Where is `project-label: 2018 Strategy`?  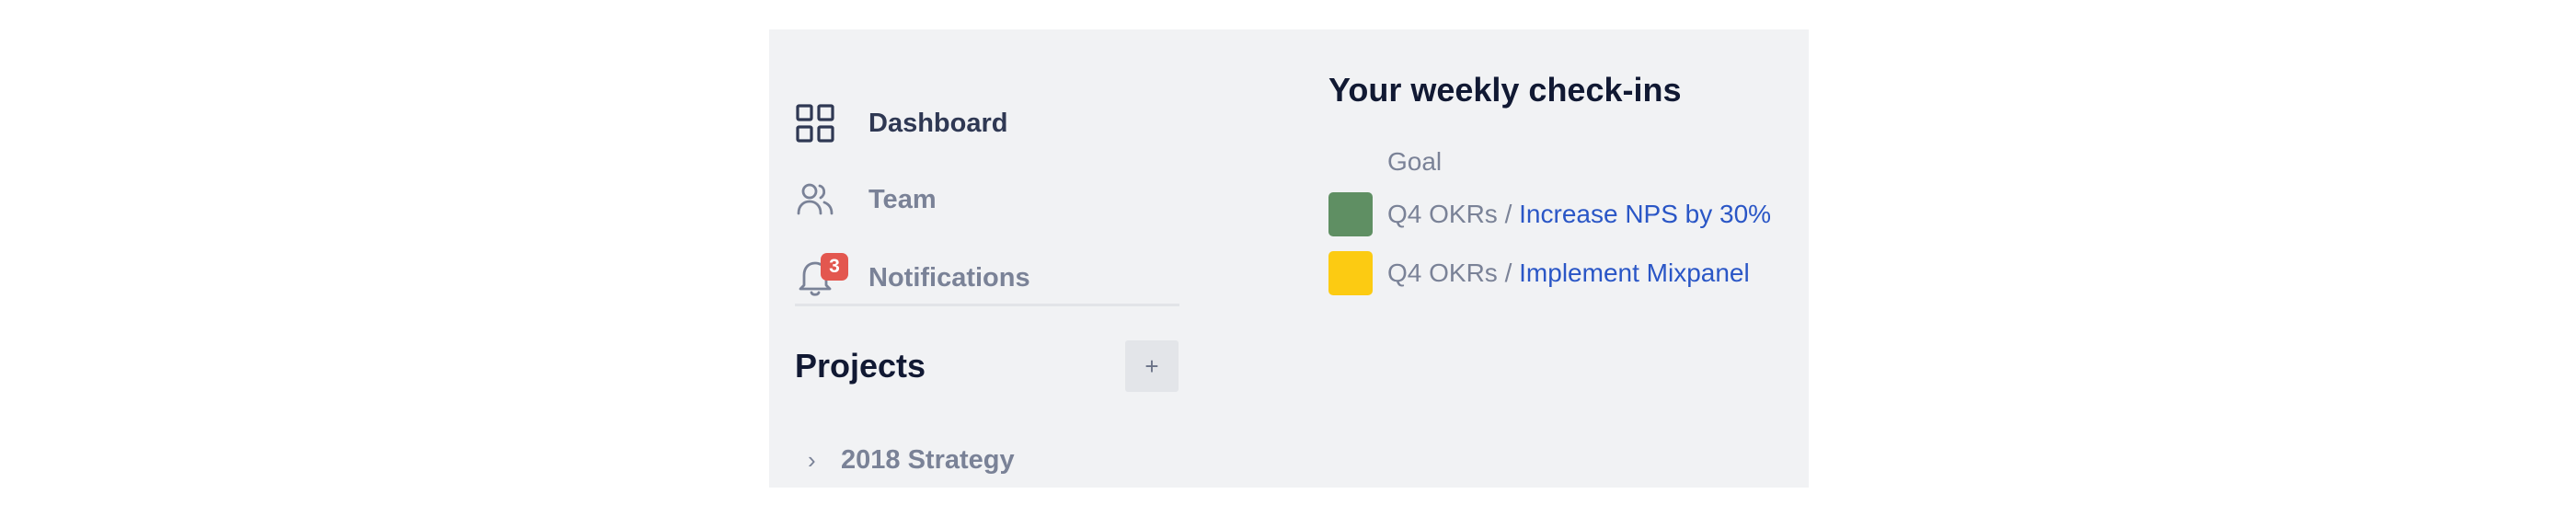
project-label: 2018 Strategy is located at coordinates (928, 459).